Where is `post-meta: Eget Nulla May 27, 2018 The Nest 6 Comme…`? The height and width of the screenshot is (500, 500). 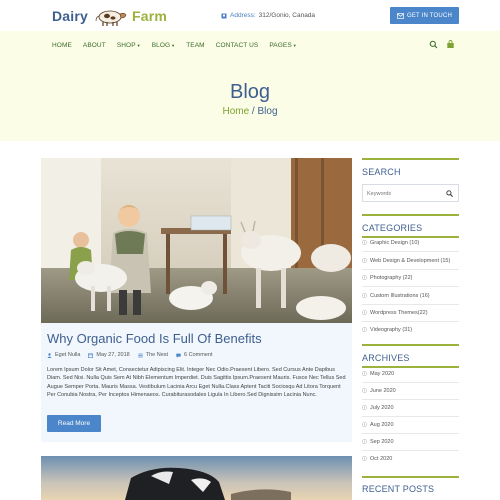 post-meta: Eget Nulla May 27, 2018 The Nest 6 Comme… is located at coordinates (129, 355).